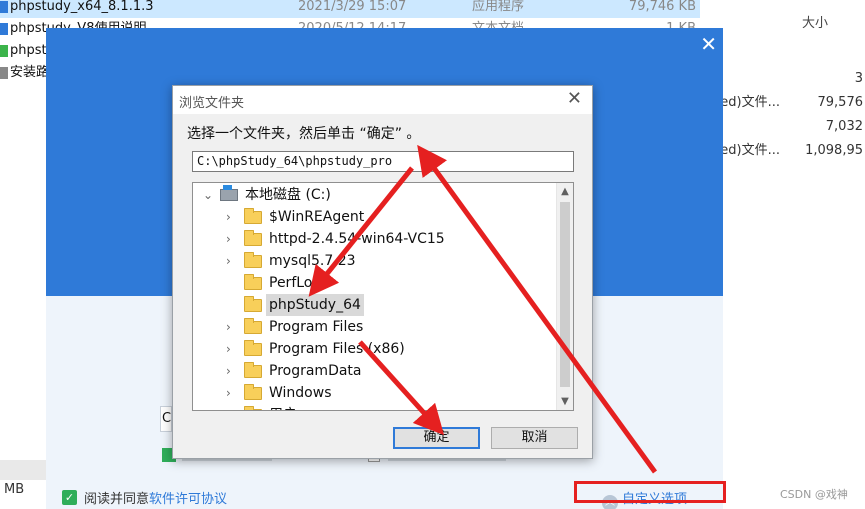 The image size is (865, 509). I want to click on dialog-close-icon: ✕, so click(574, 99).